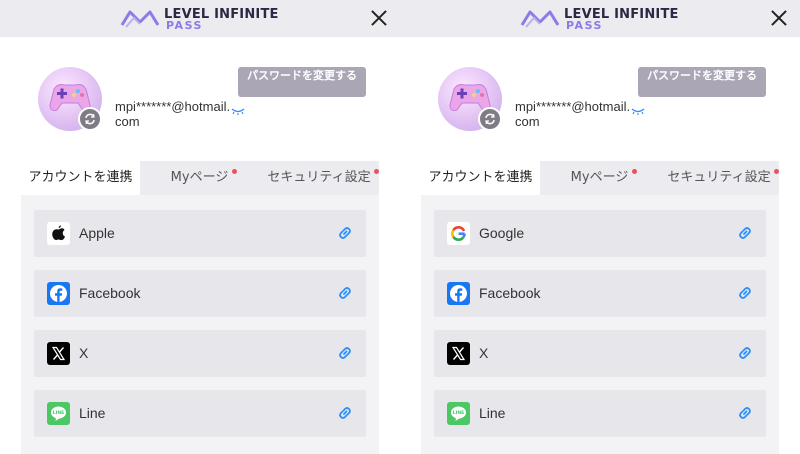 This screenshot has height=454, width=800. What do you see at coordinates (200, 233) in the screenshot?
I see `account-row-apple: Apple` at bounding box center [200, 233].